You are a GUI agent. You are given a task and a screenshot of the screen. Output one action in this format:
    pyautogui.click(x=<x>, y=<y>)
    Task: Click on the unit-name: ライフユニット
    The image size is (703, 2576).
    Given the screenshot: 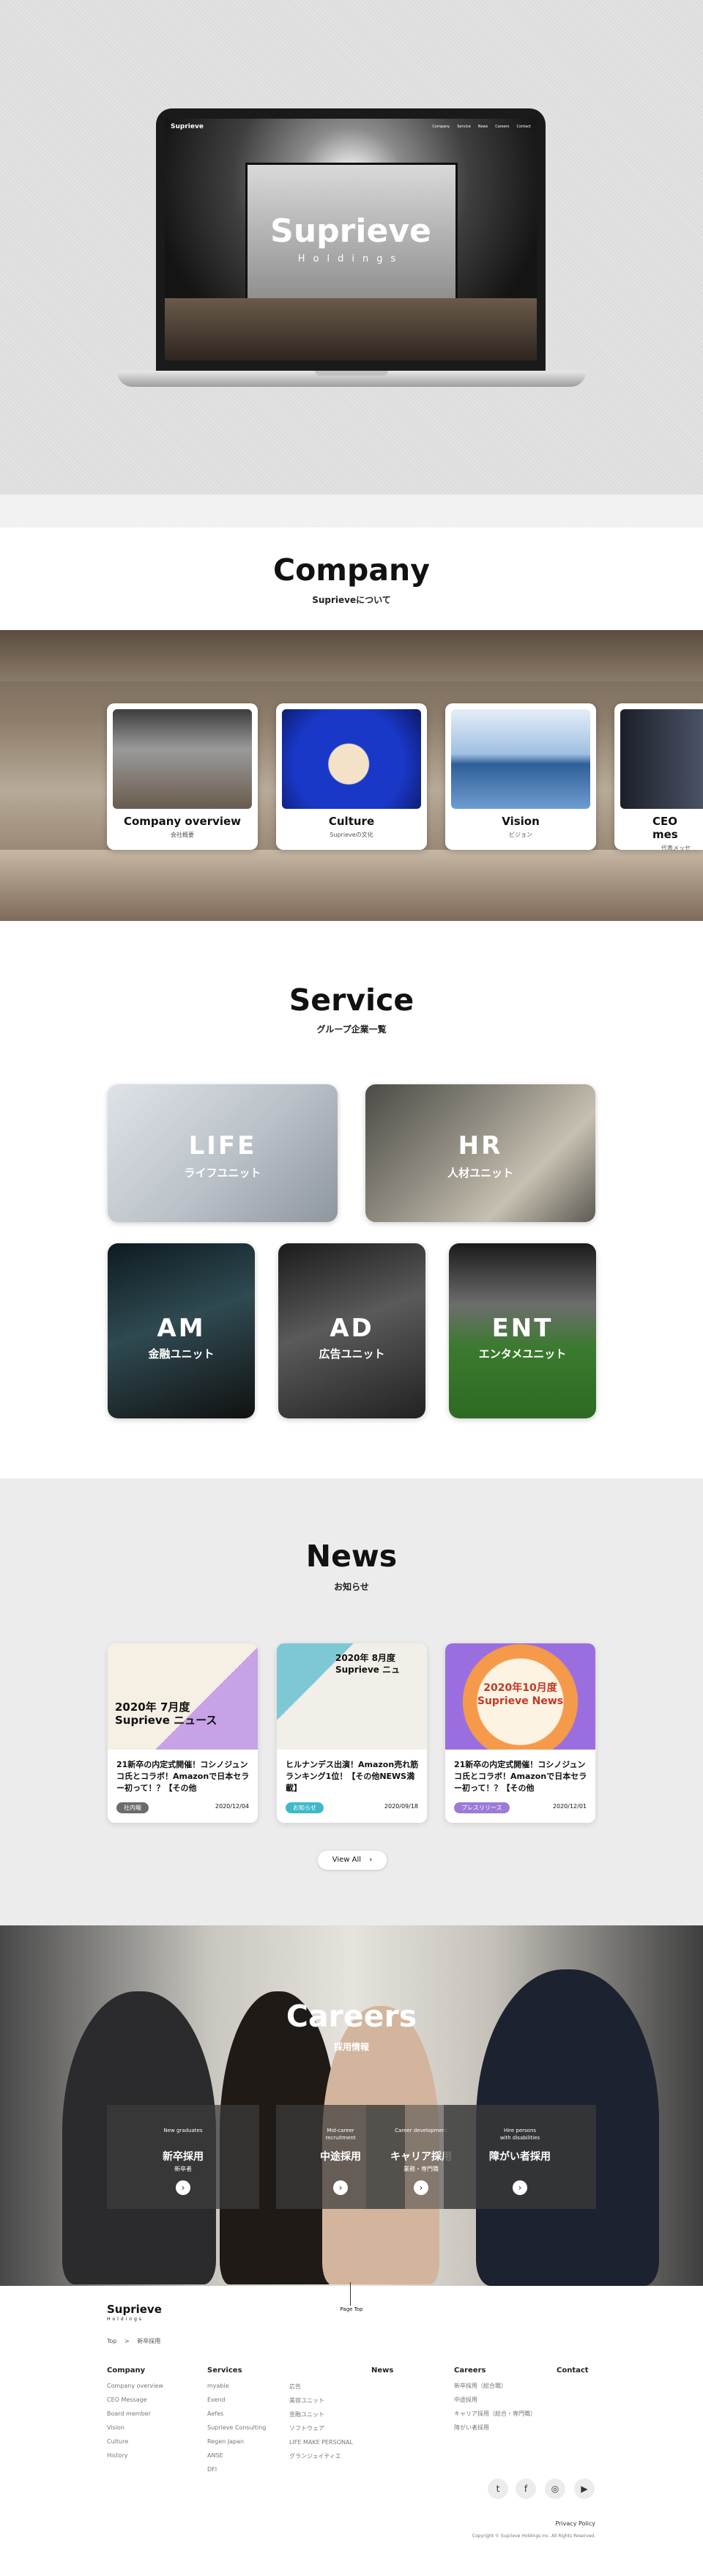 What is the action you would take?
    pyautogui.click(x=222, y=1173)
    